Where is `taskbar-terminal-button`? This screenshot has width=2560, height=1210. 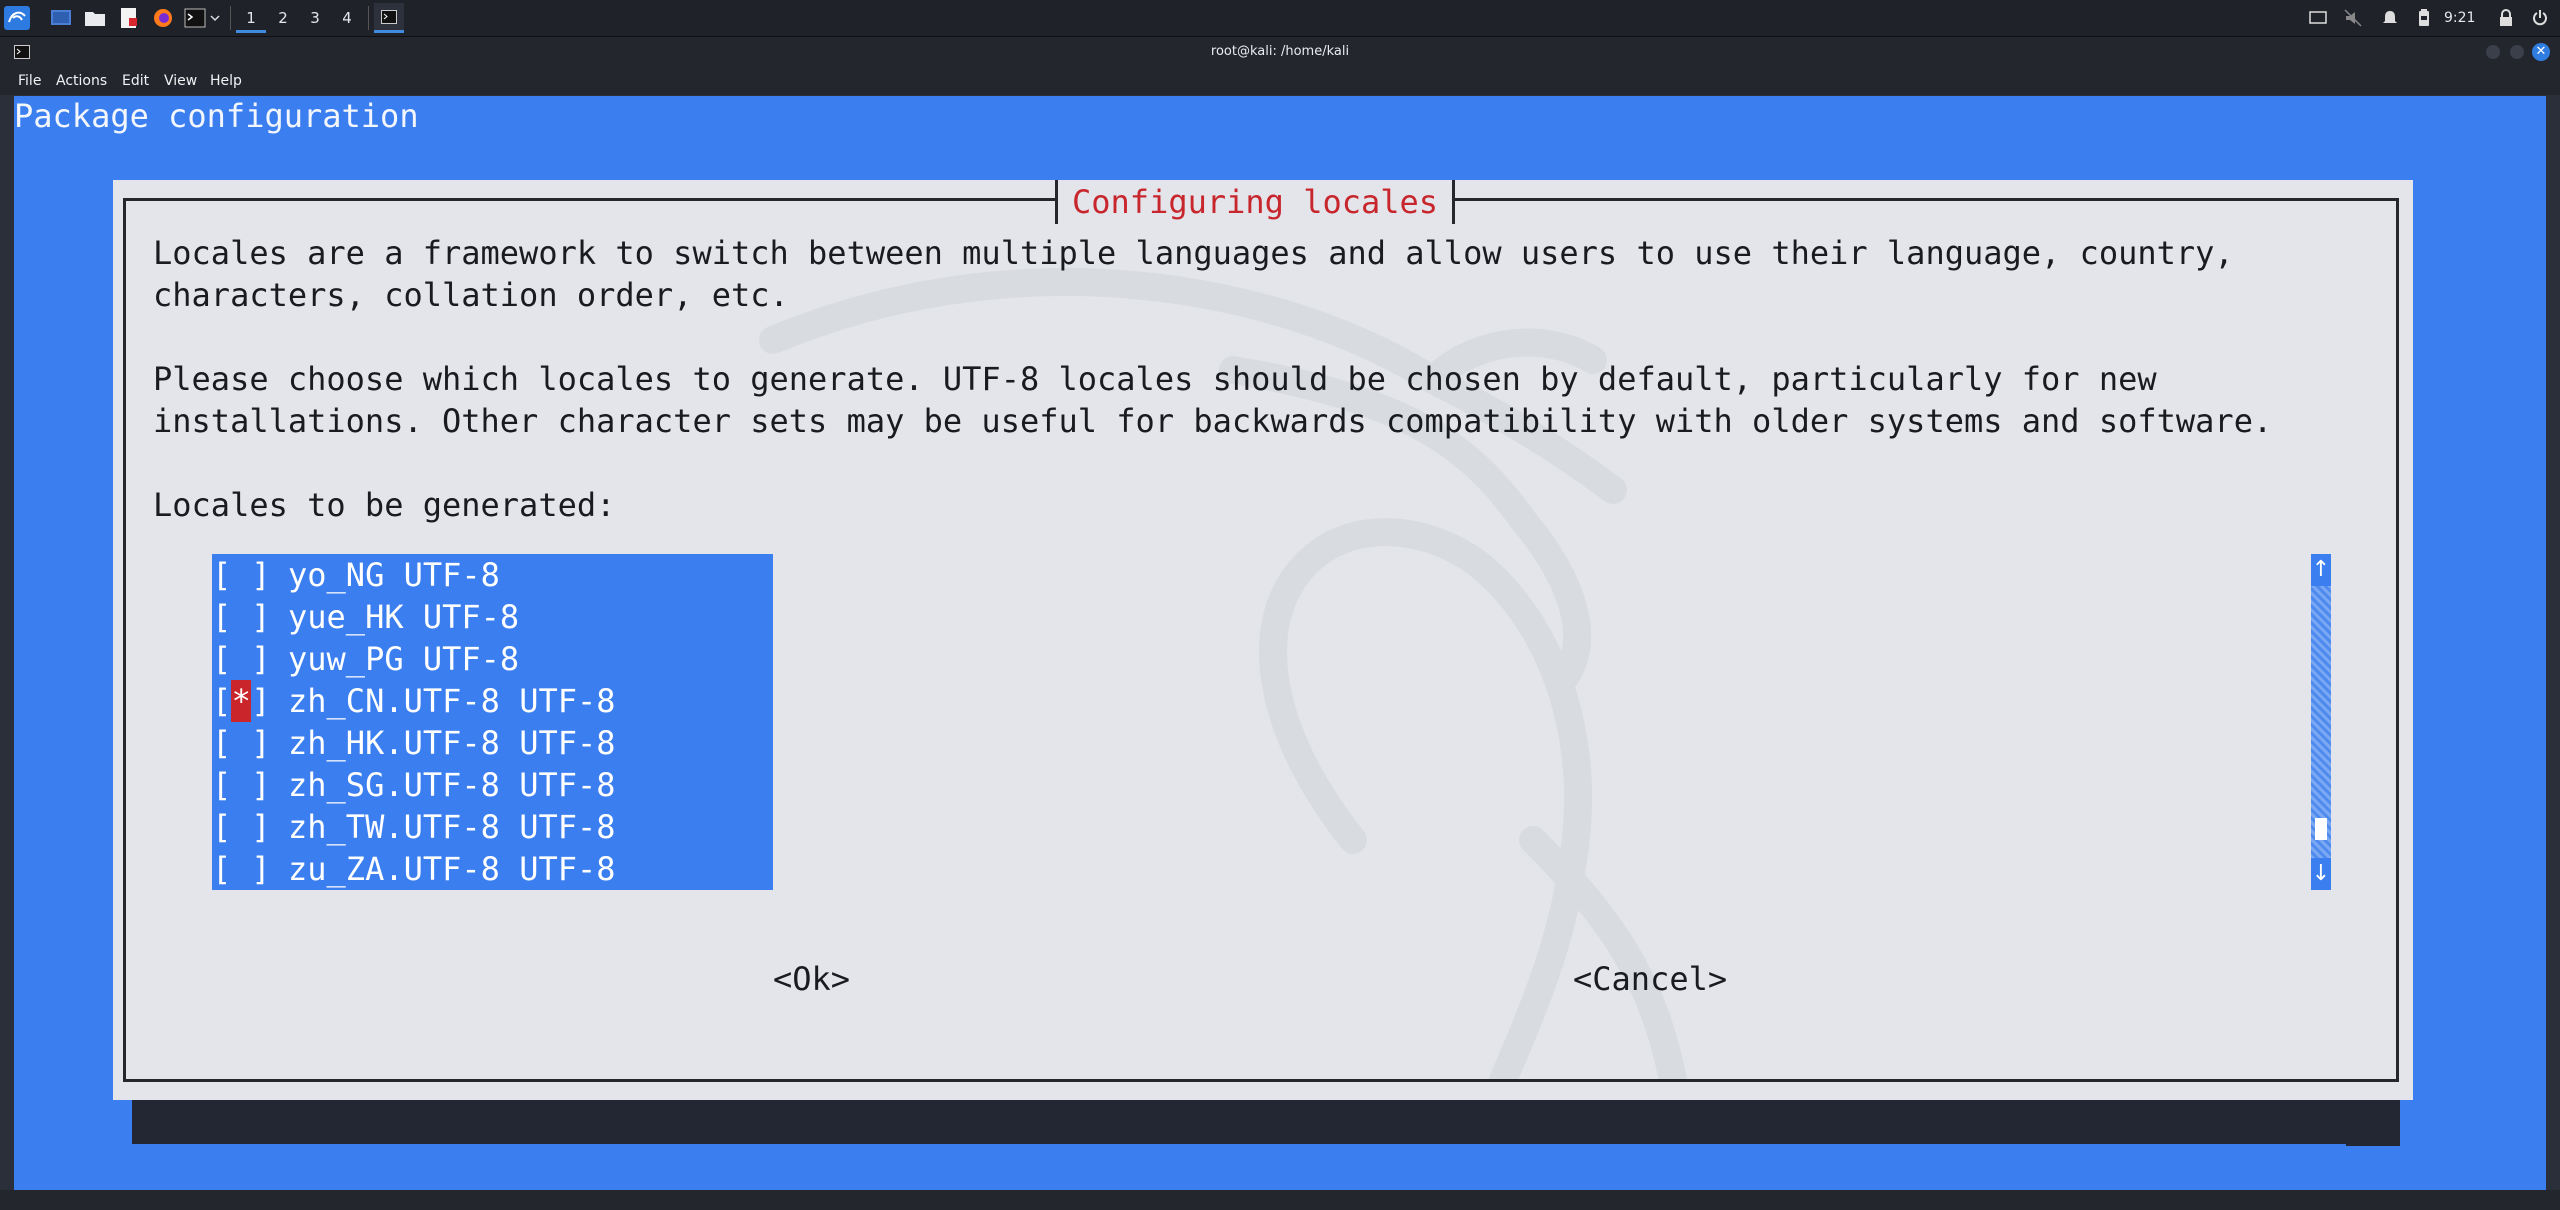
taskbar-terminal-button is located at coordinates (389, 18).